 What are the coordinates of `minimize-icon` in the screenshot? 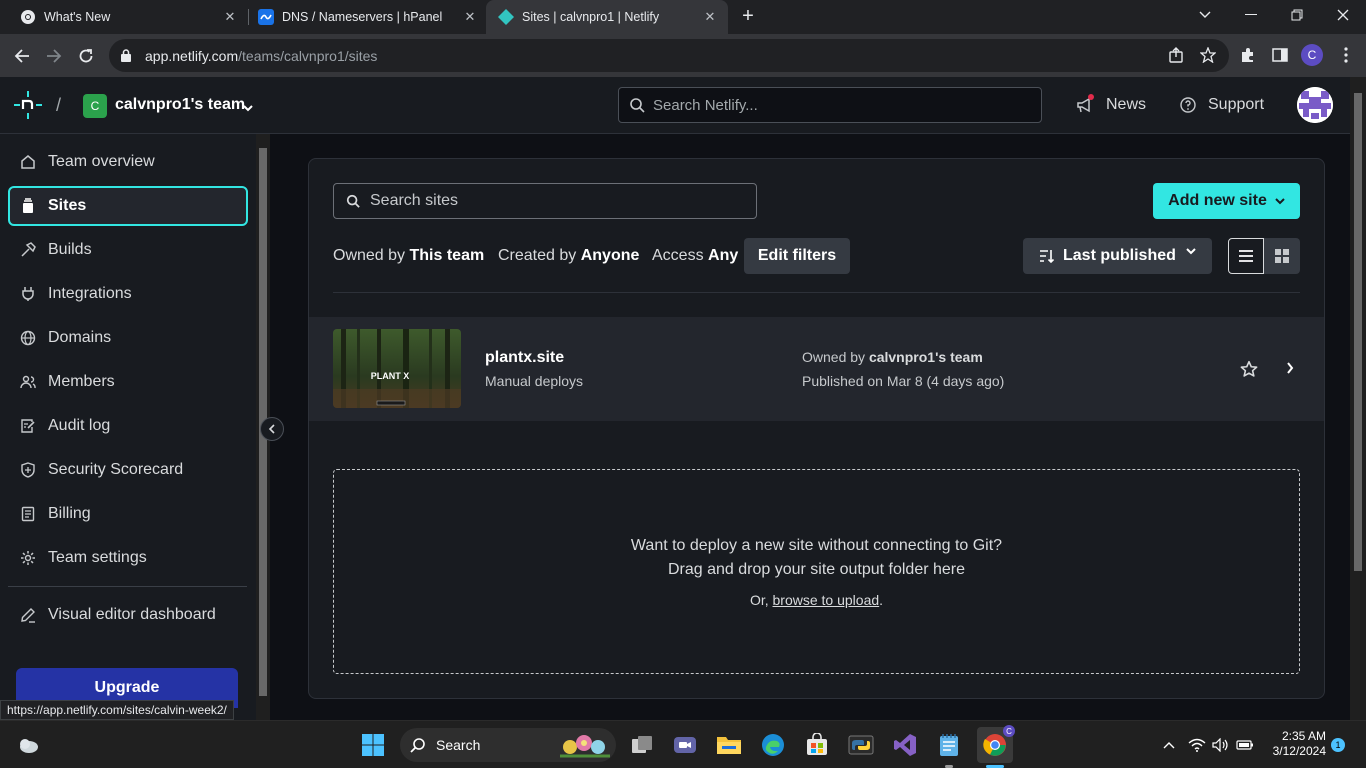 It's located at (1251, 15).